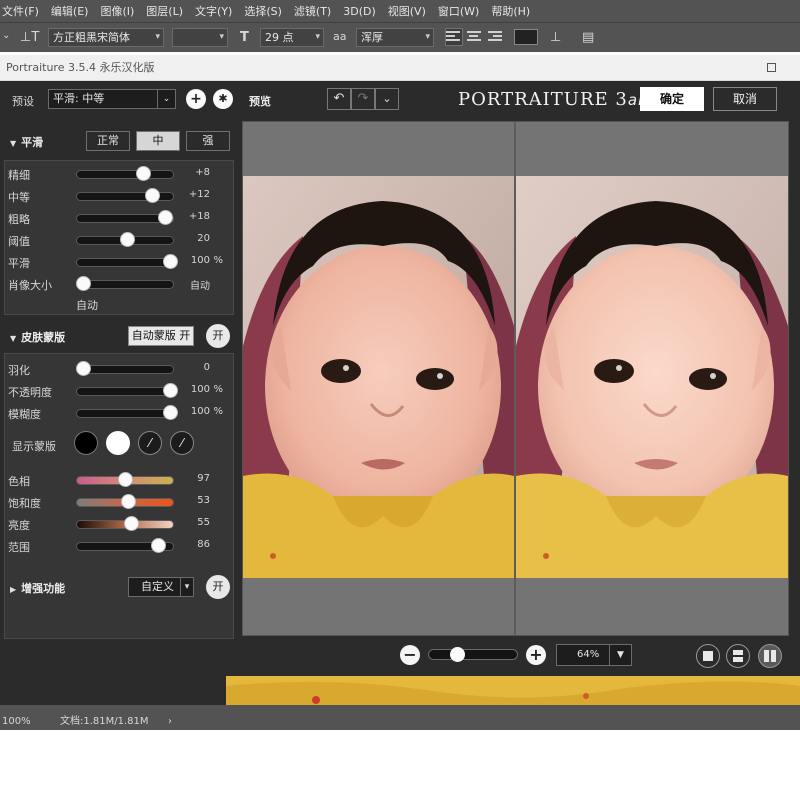 The height and width of the screenshot is (800, 800). What do you see at coordinates (771, 67) in the screenshot?
I see `maximize-icon` at bounding box center [771, 67].